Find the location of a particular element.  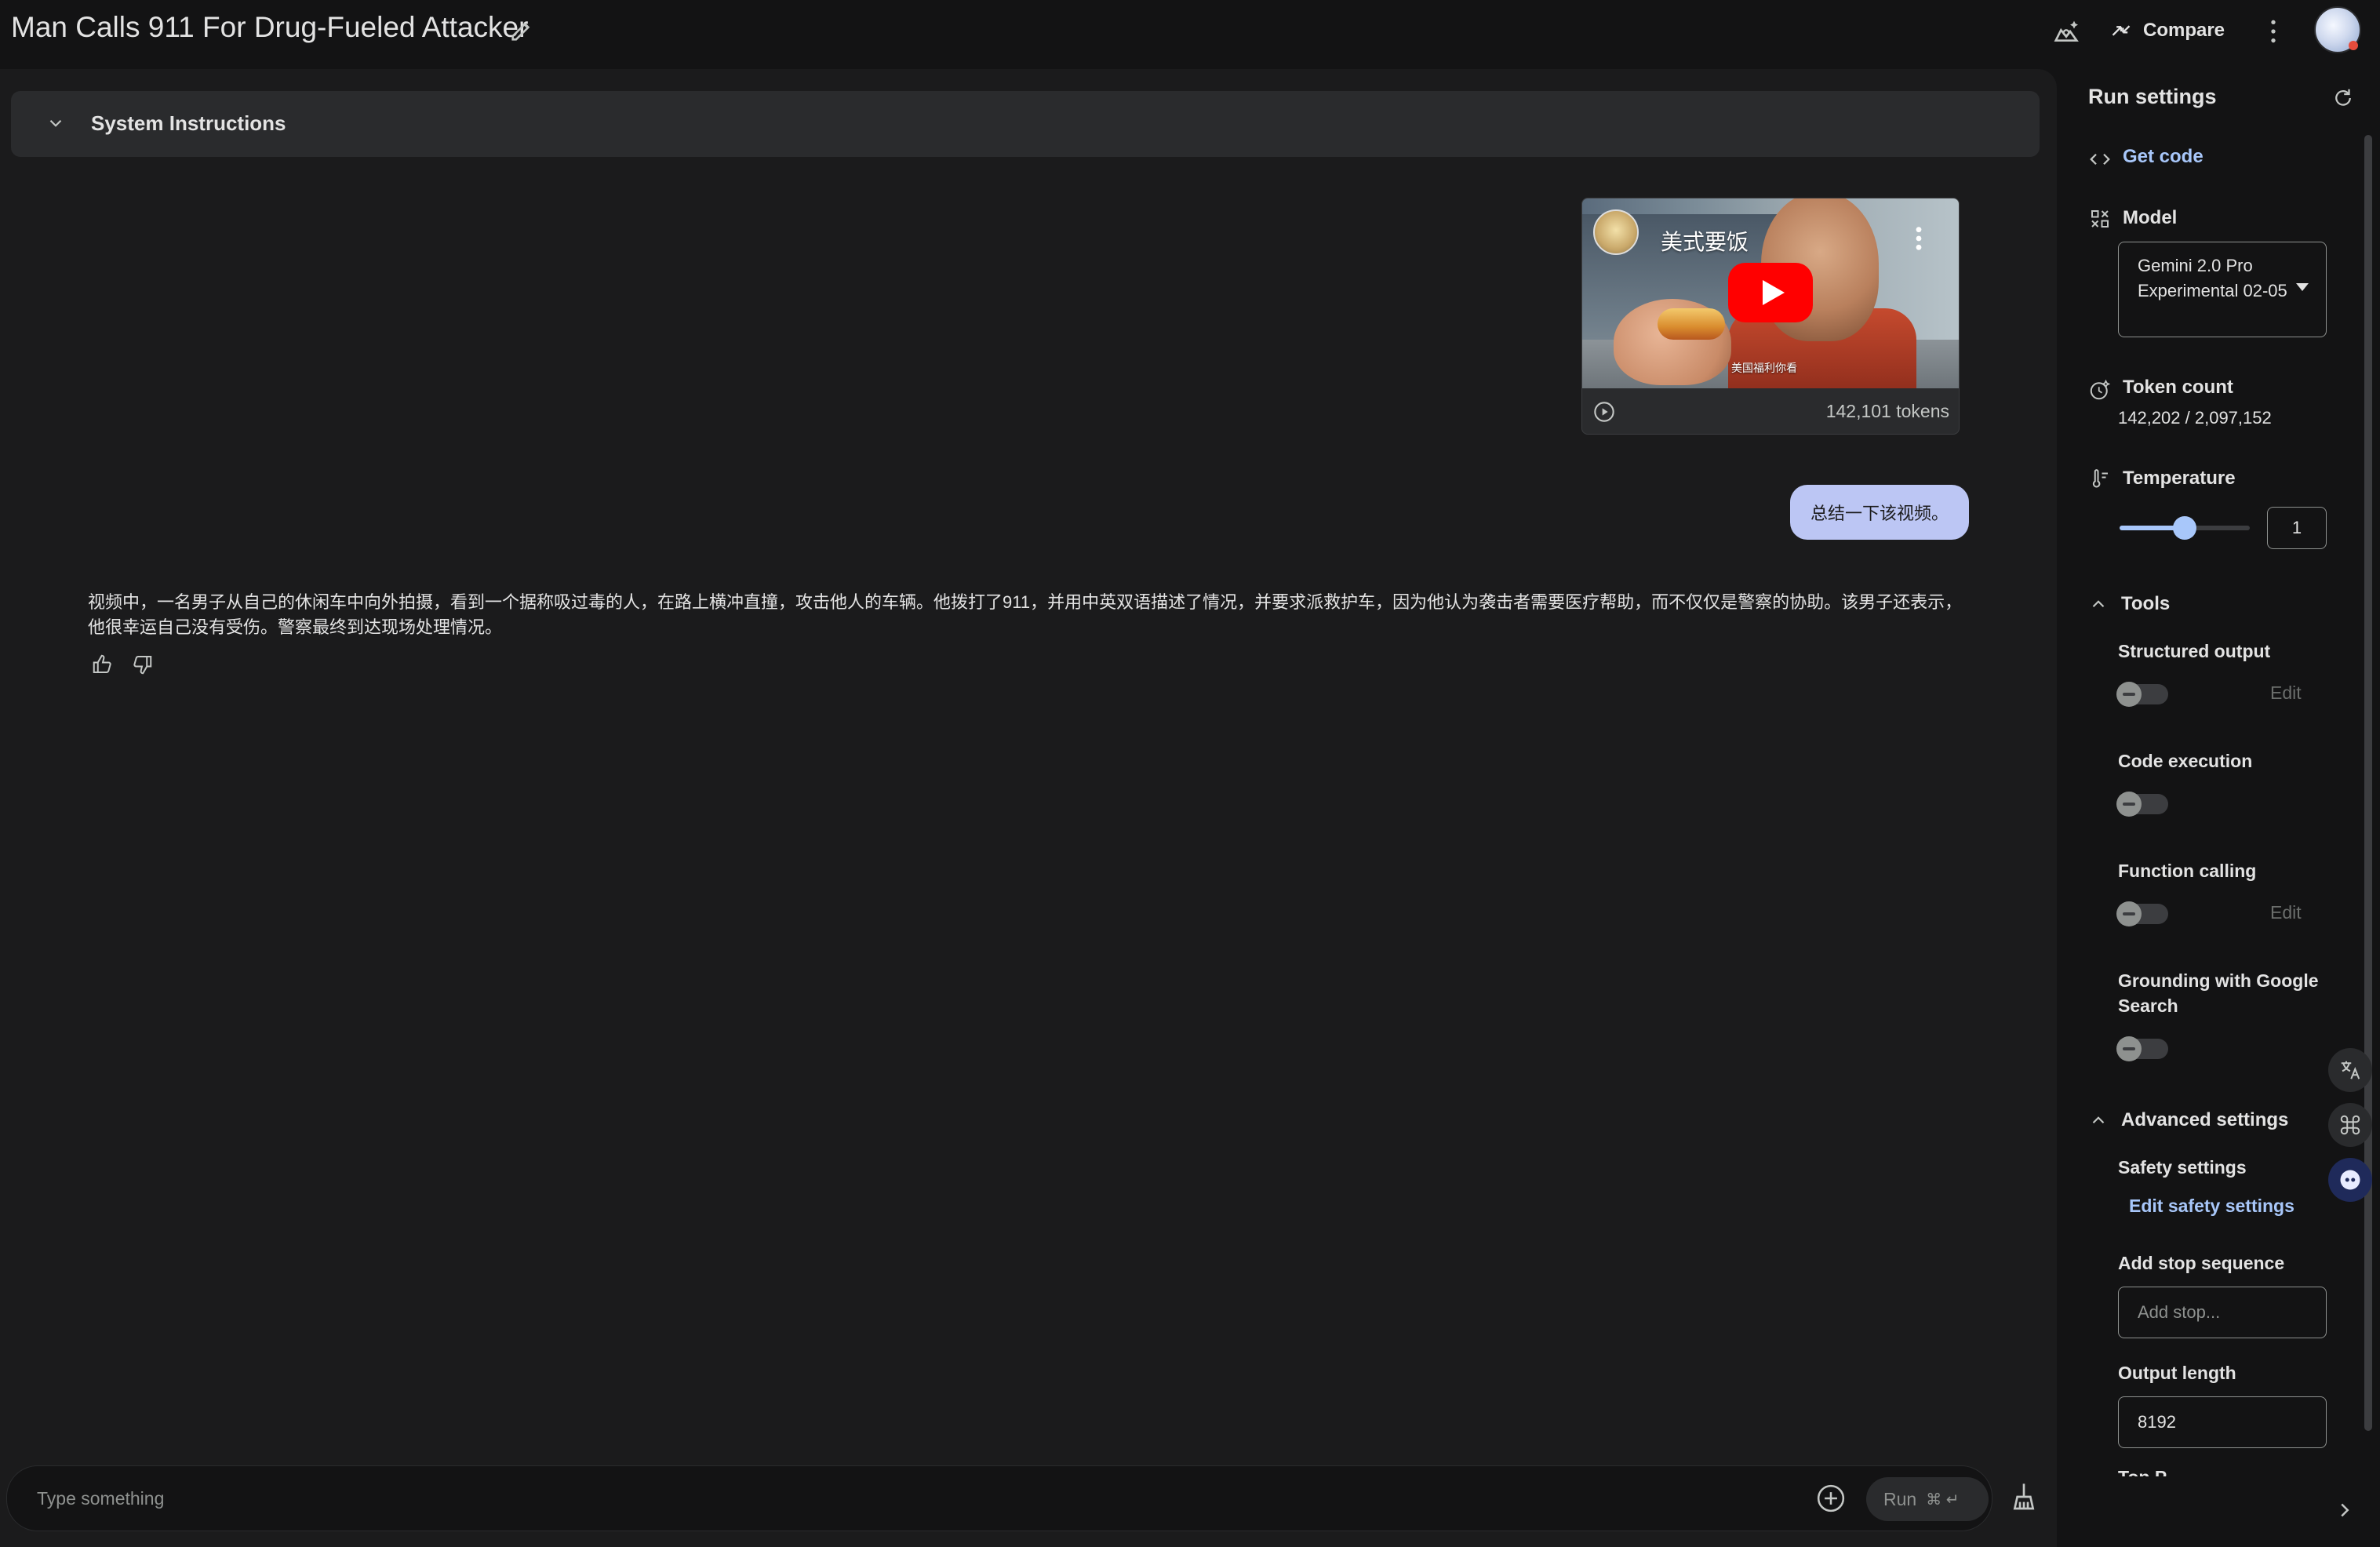

translate-button is located at coordinates (2350, 1070).